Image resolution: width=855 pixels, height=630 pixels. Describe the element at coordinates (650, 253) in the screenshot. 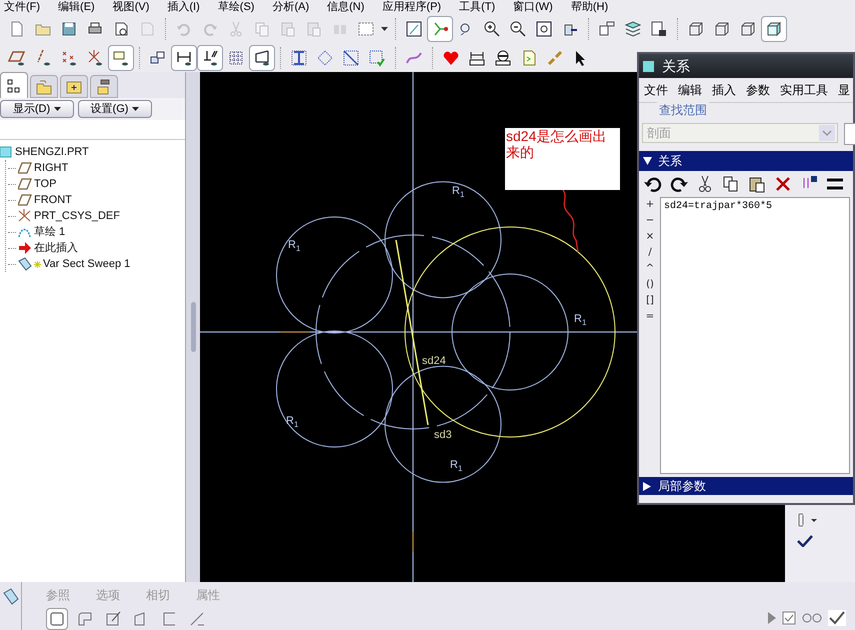

I see `operator-button: /` at that location.